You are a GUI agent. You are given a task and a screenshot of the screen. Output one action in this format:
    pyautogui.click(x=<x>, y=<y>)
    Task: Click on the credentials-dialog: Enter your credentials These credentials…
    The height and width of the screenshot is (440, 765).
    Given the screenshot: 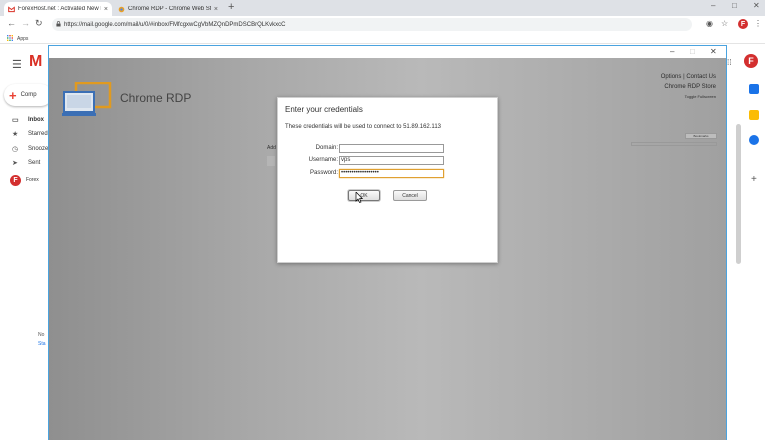 What is the action you would take?
    pyautogui.click(x=387, y=180)
    